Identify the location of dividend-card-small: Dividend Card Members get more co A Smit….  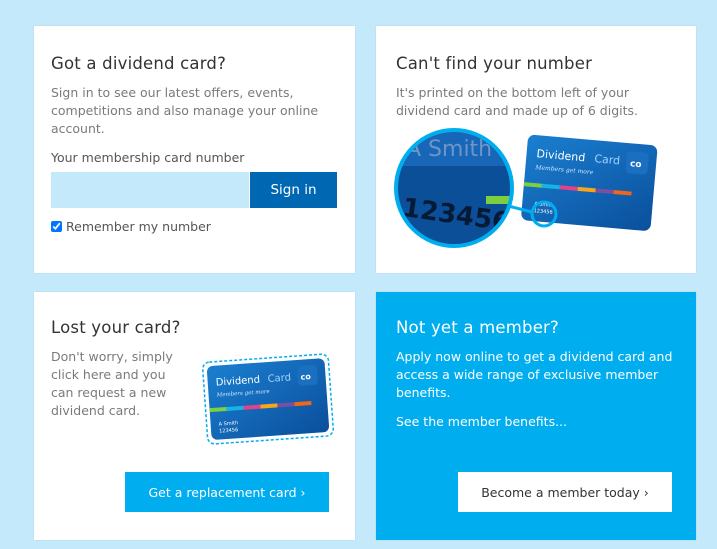
(589, 182).